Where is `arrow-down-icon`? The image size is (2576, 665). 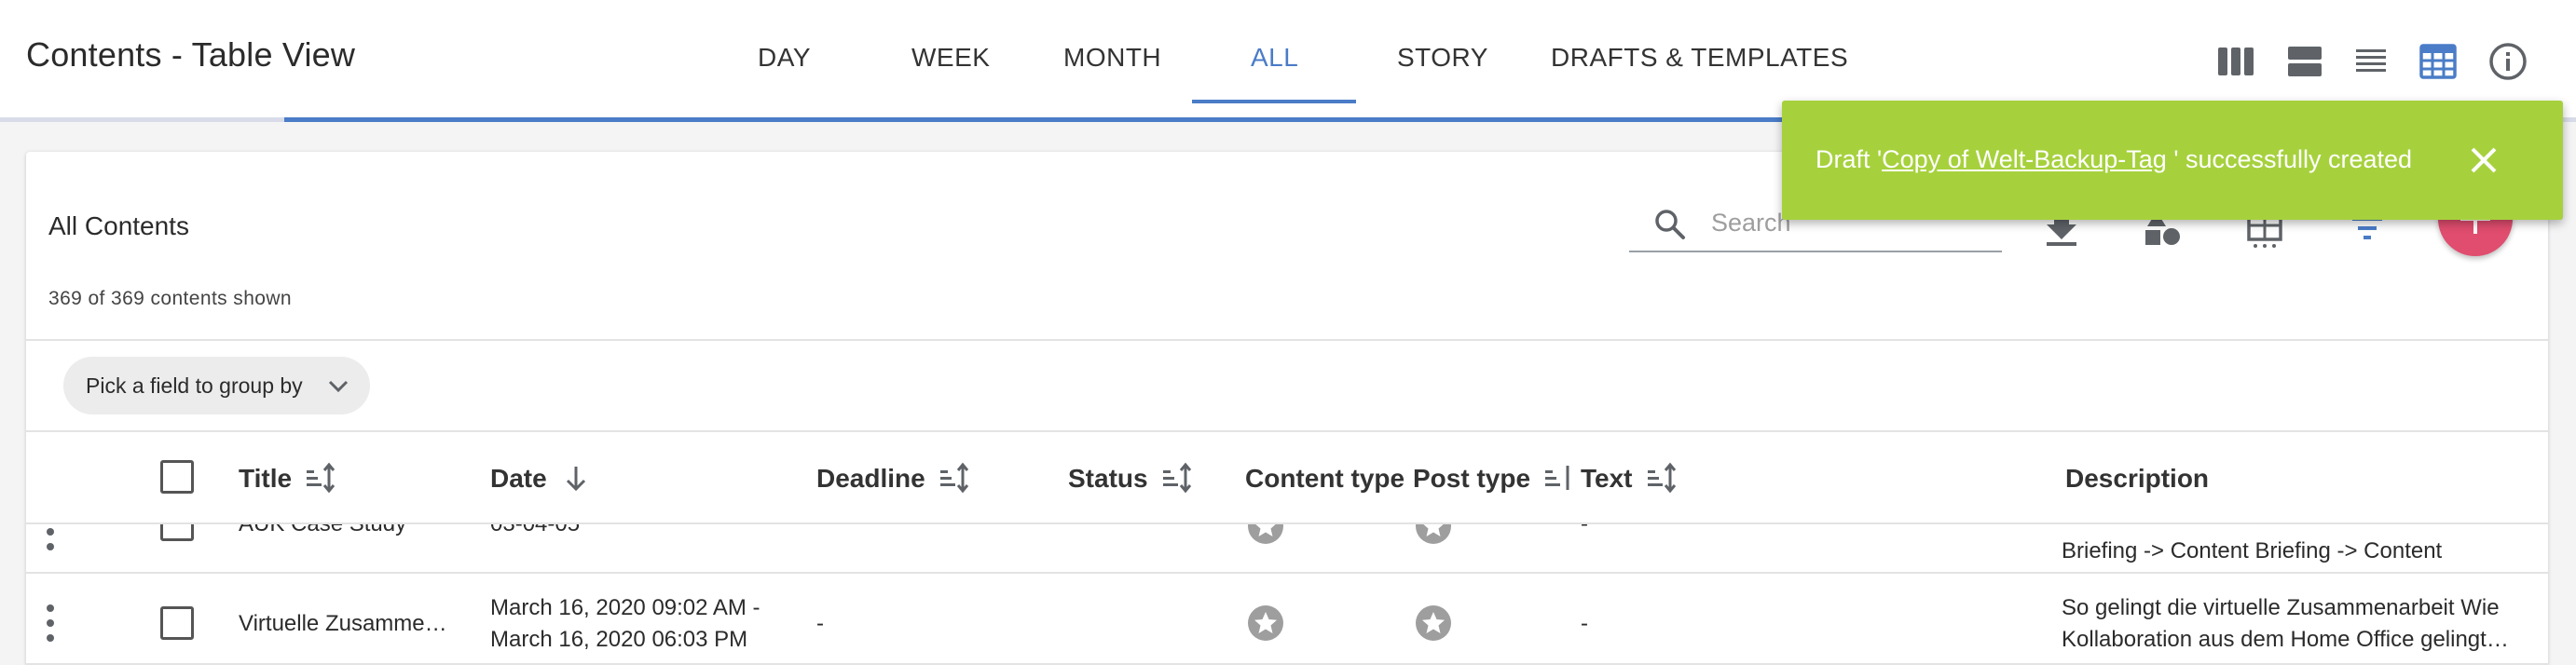 arrow-down-icon is located at coordinates (575, 478).